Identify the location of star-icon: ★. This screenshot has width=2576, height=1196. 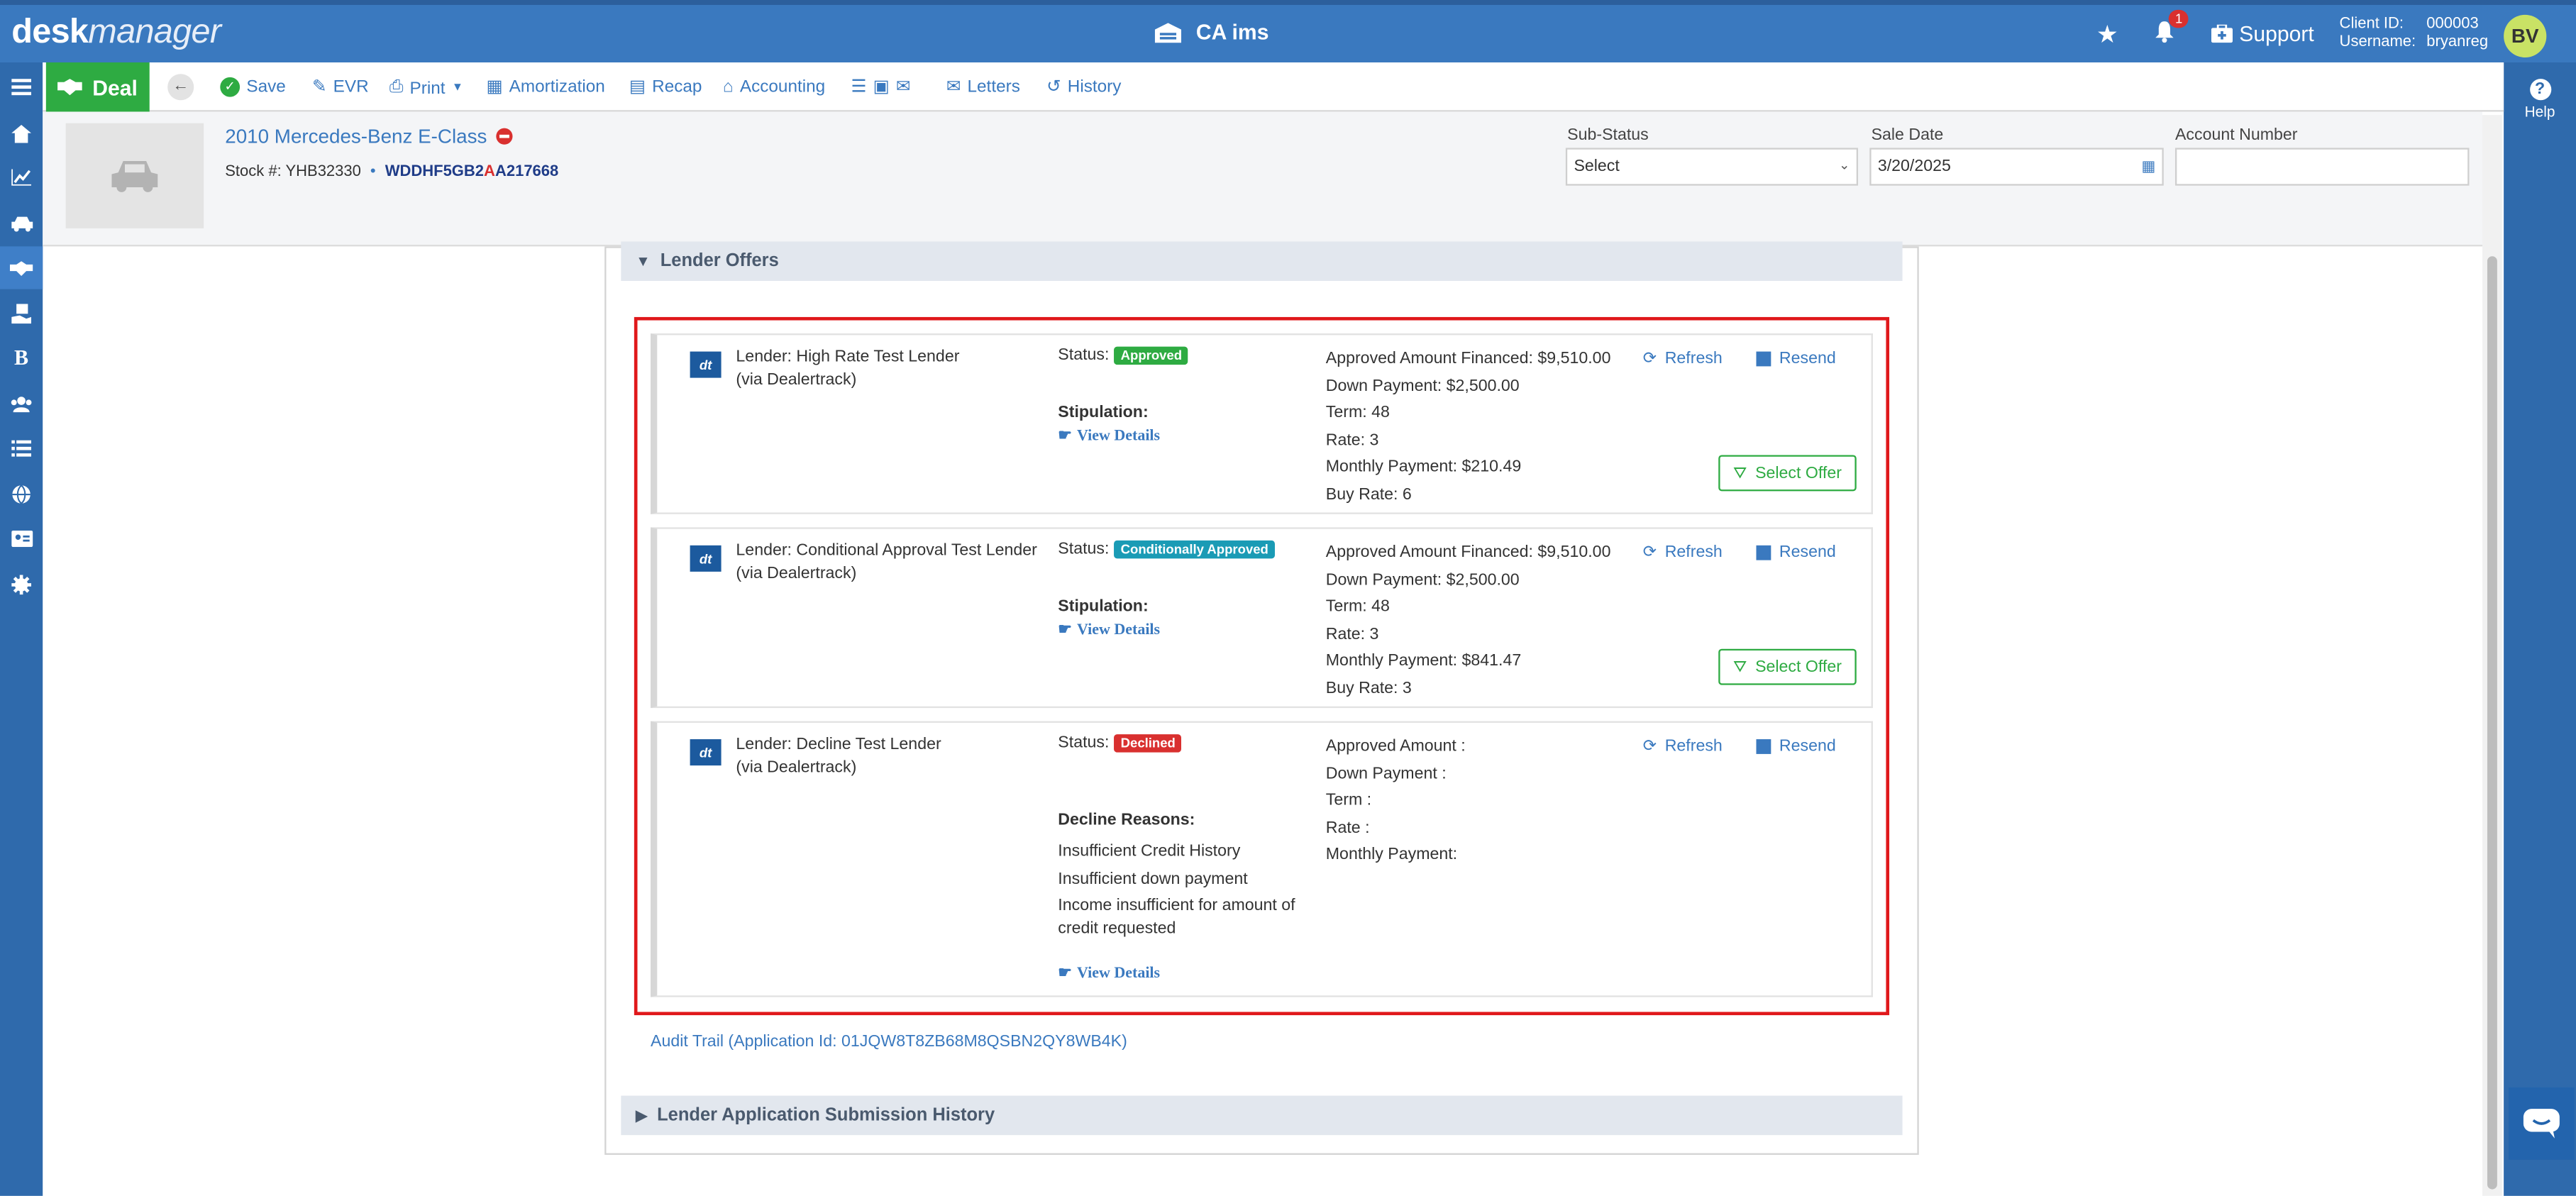
(2107, 35).